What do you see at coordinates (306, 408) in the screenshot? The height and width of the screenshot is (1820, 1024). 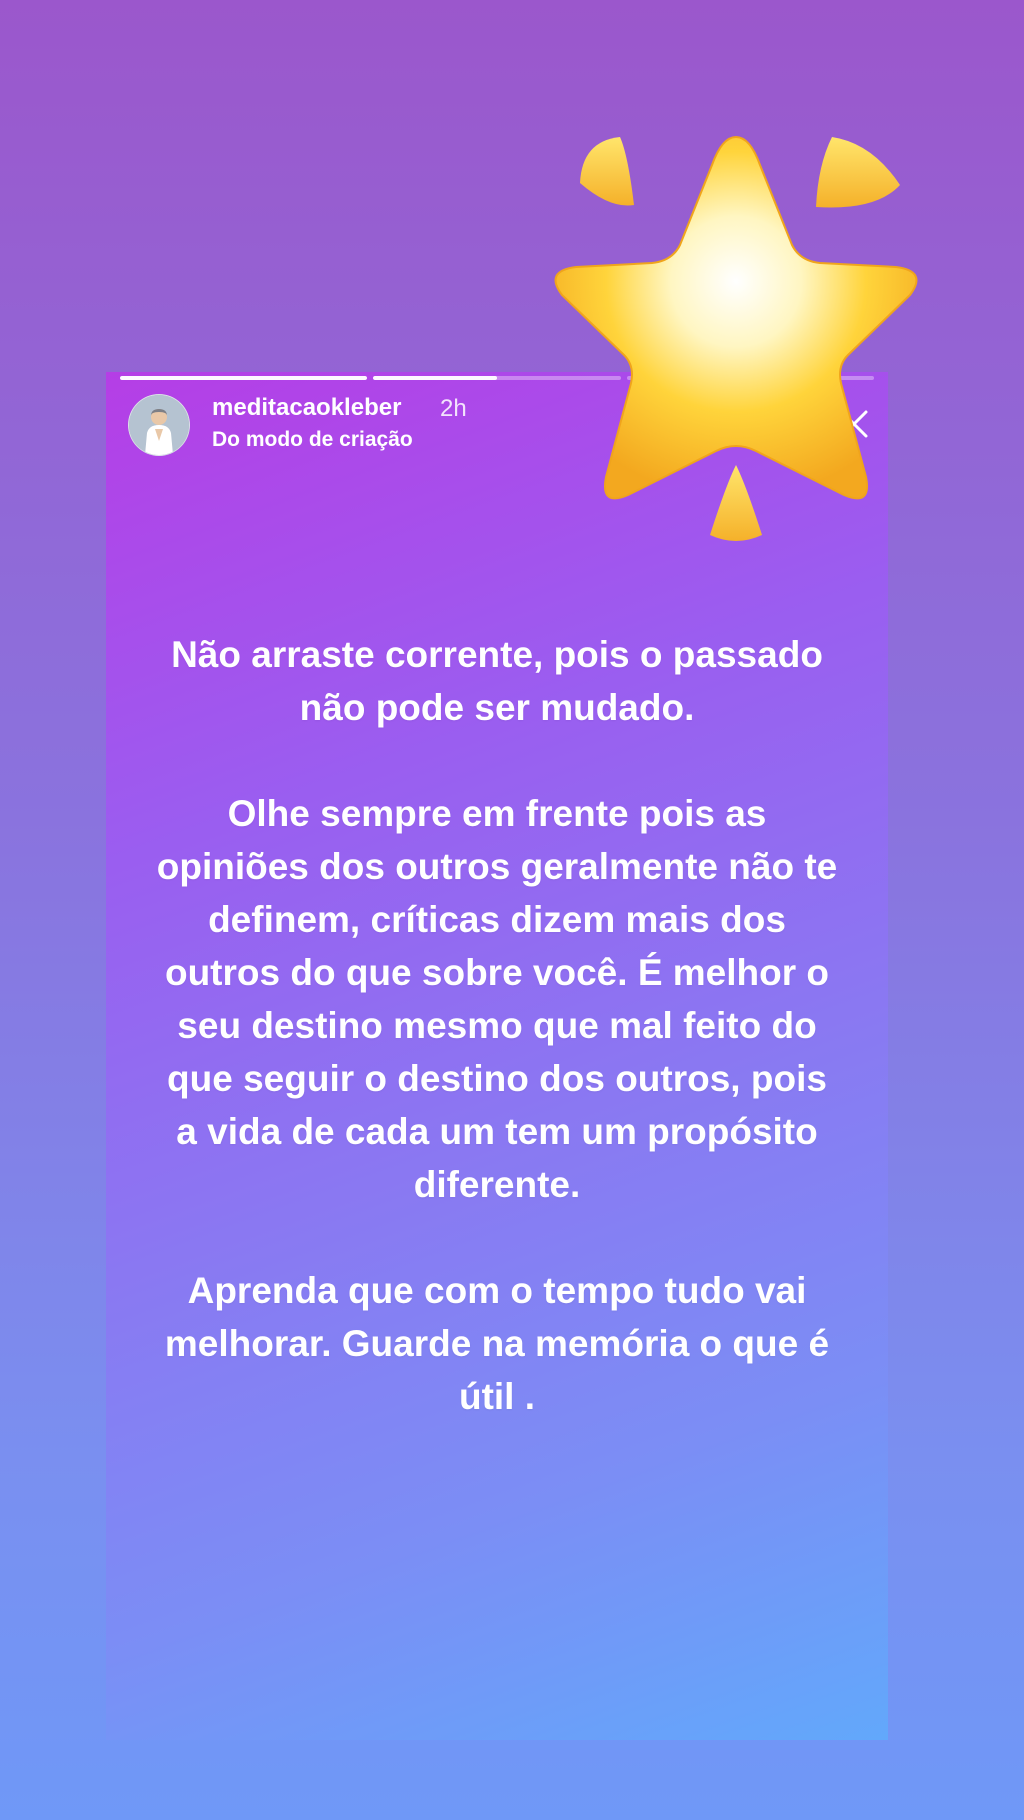 I see `story-username: meditacaokleber` at bounding box center [306, 408].